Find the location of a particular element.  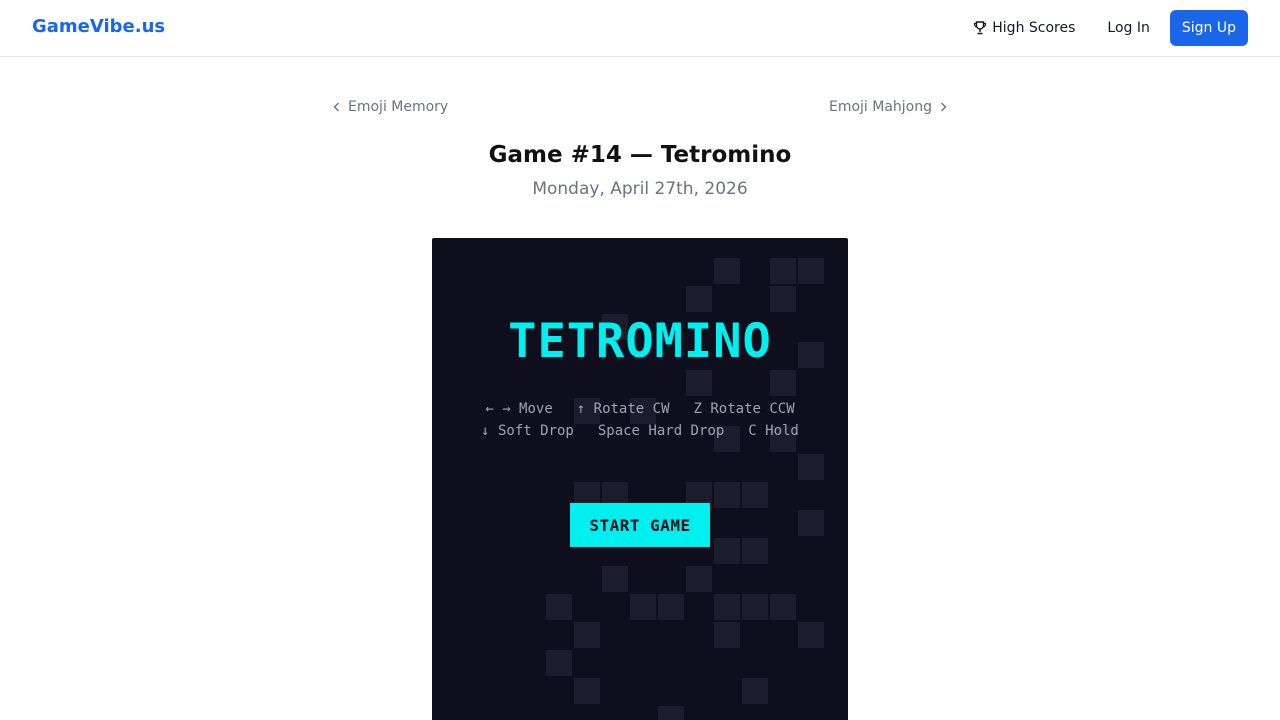

next-game-link: Emoji Mahjong is located at coordinates (888, 107).